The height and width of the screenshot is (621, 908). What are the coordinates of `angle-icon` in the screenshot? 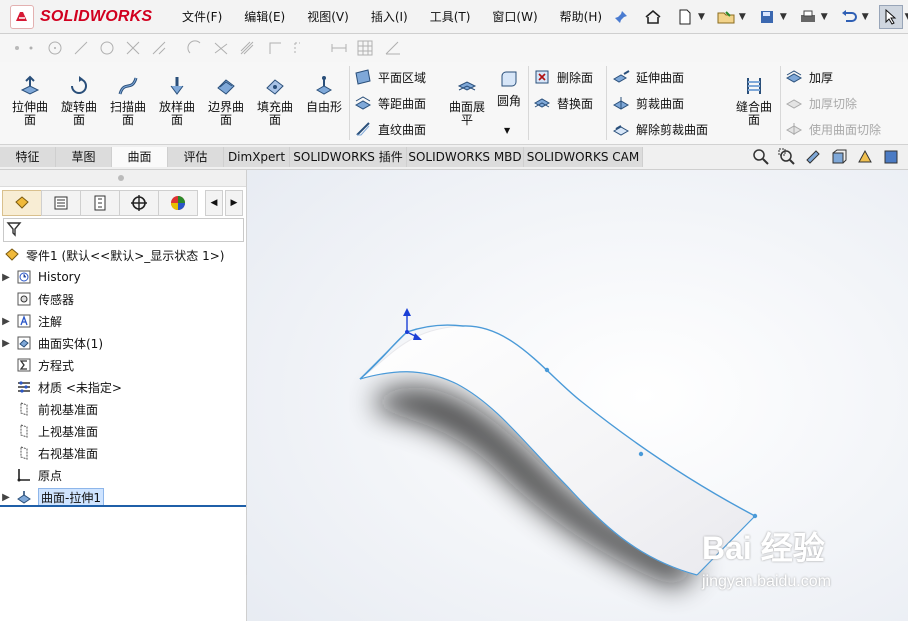 It's located at (393, 48).